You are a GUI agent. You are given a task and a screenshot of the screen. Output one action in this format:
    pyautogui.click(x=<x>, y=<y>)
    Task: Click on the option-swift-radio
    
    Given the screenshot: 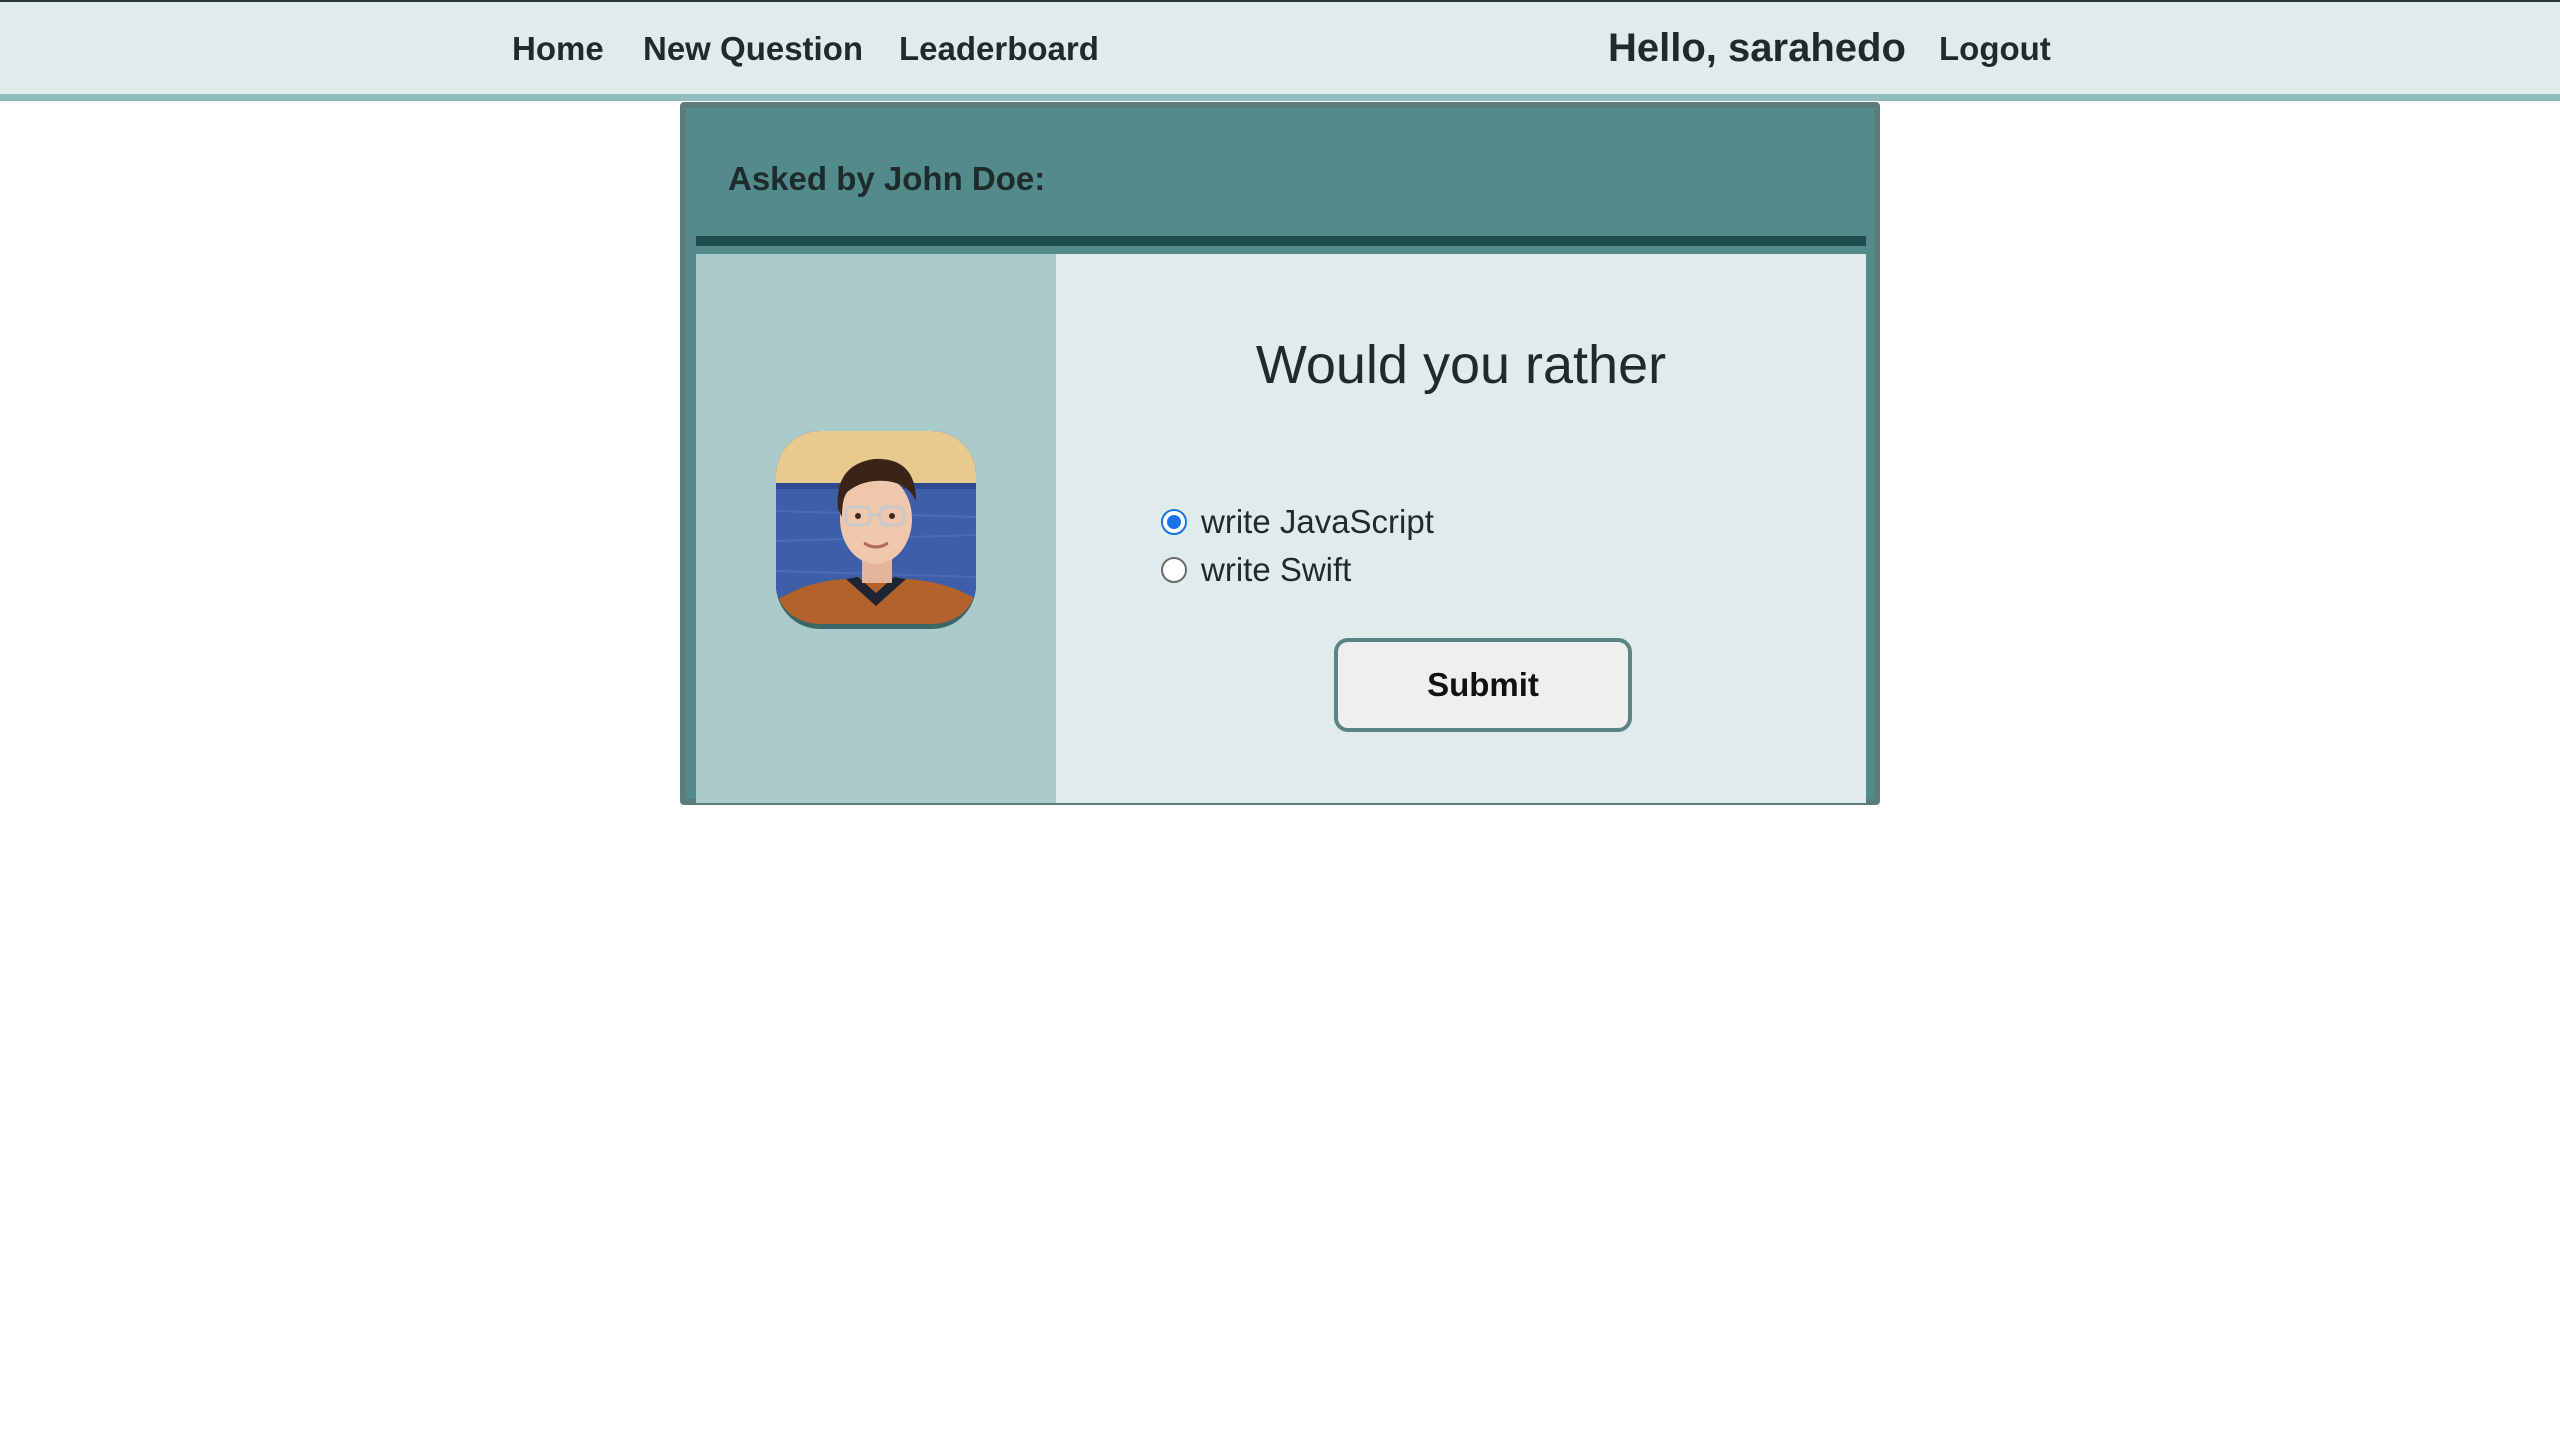 What is the action you would take?
    pyautogui.click(x=1174, y=570)
    